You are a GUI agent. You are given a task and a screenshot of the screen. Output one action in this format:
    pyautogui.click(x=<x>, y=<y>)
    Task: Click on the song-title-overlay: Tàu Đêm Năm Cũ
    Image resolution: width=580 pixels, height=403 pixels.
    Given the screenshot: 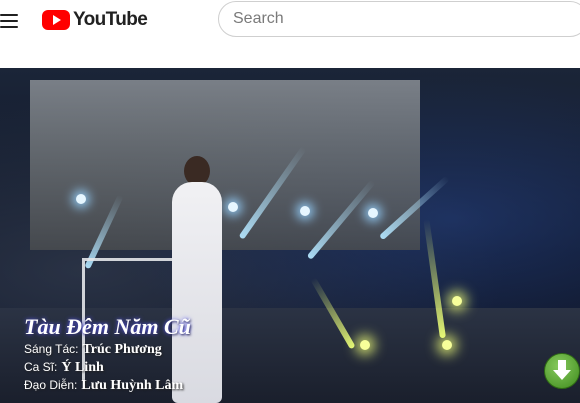 What is the action you would take?
    pyautogui.click(x=107, y=326)
    